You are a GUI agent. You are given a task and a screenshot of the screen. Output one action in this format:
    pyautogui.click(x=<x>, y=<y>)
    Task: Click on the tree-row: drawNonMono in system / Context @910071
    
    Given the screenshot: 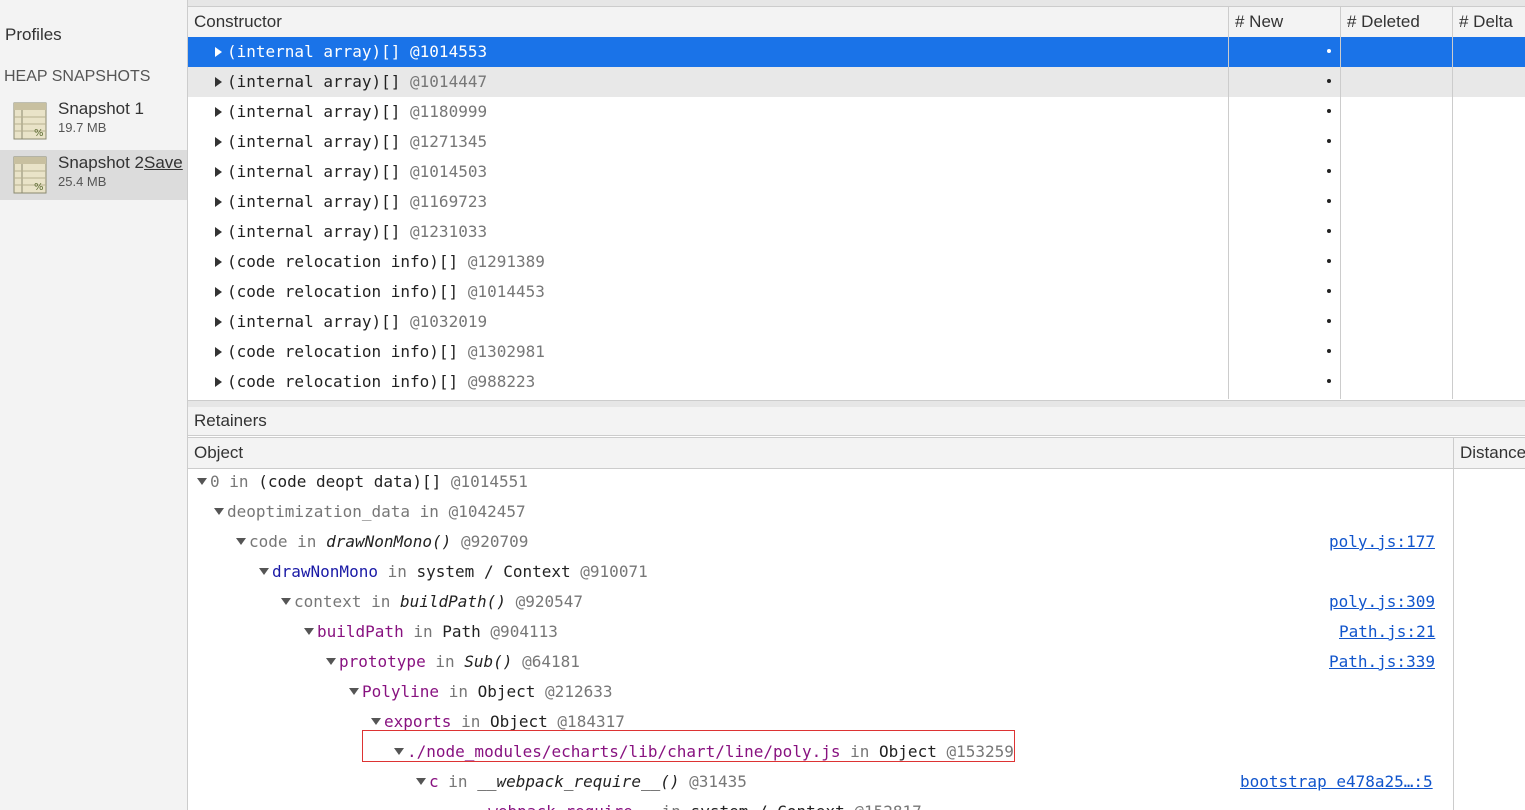 What is the action you would take?
    pyautogui.click(x=856, y=572)
    